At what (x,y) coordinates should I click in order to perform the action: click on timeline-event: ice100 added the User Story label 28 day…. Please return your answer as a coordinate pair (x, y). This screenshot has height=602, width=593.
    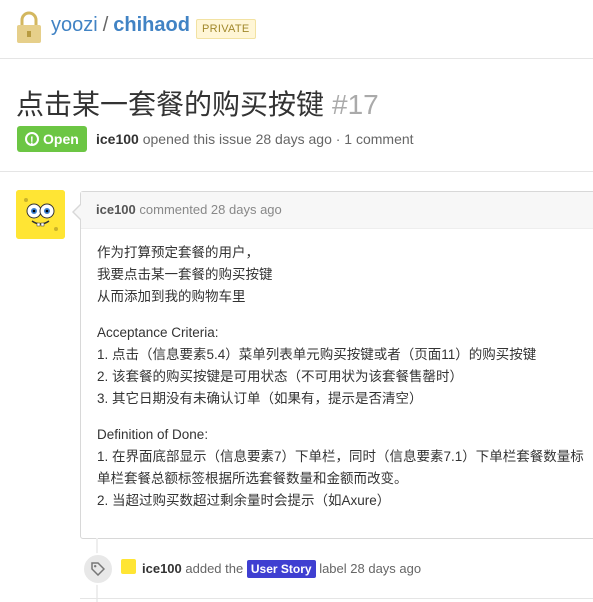
    Looking at the image, I should click on (281, 569).